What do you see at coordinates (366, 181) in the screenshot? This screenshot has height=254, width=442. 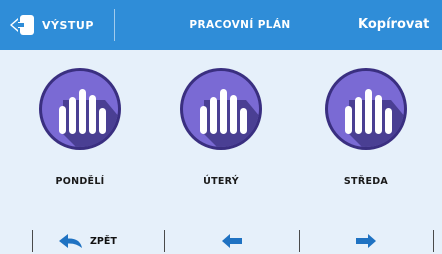 I see `day-label-wednesday: STŘEDA` at bounding box center [366, 181].